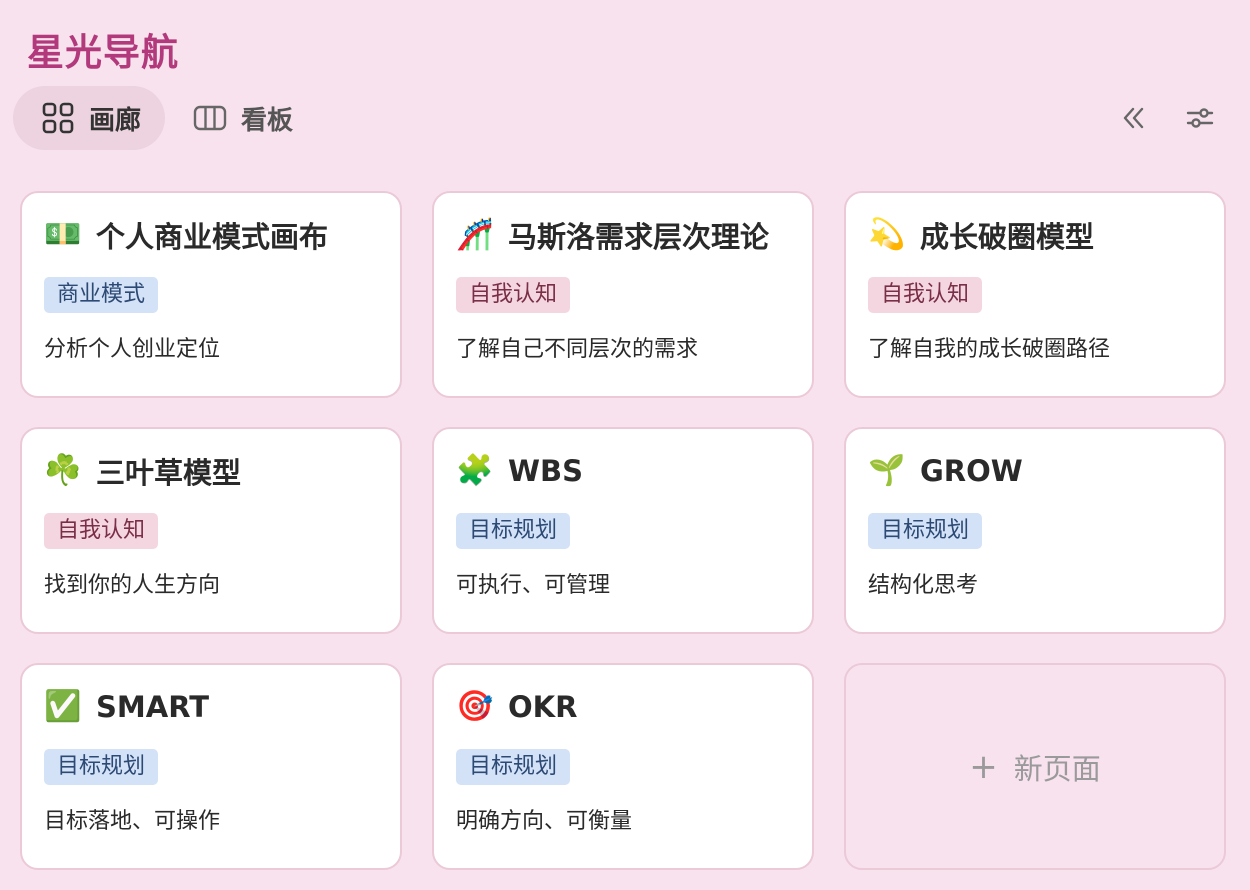 This screenshot has width=1250, height=890. What do you see at coordinates (983, 766) in the screenshot?
I see `plus-icon: +` at bounding box center [983, 766].